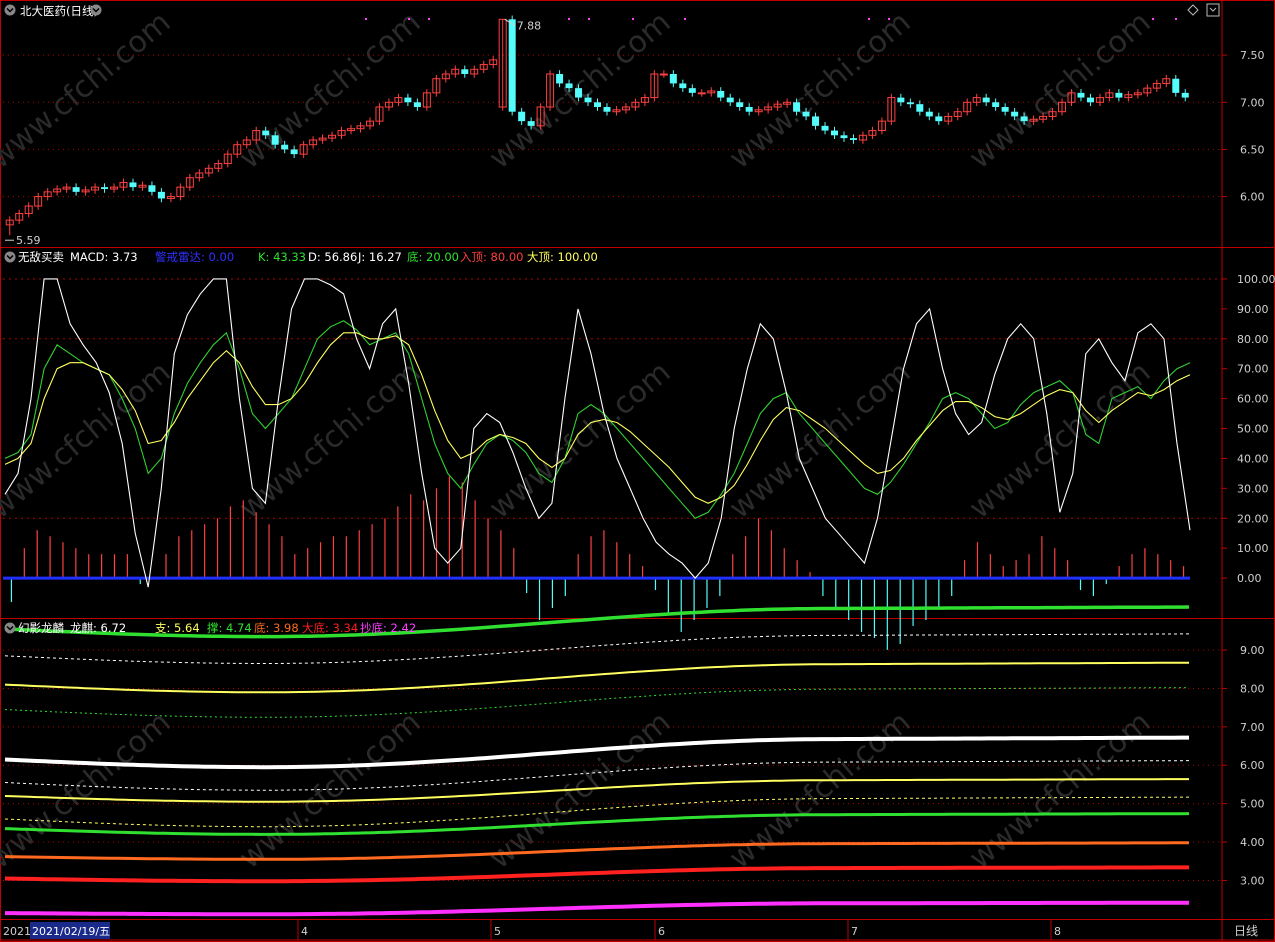  What do you see at coordinates (1252, 842) in the screenshot?
I see `y-tick-label: 4.00` at bounding box center [1252, 842].